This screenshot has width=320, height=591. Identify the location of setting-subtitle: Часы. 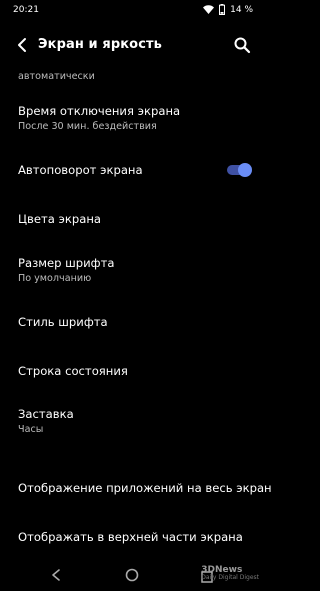
(31, 429).